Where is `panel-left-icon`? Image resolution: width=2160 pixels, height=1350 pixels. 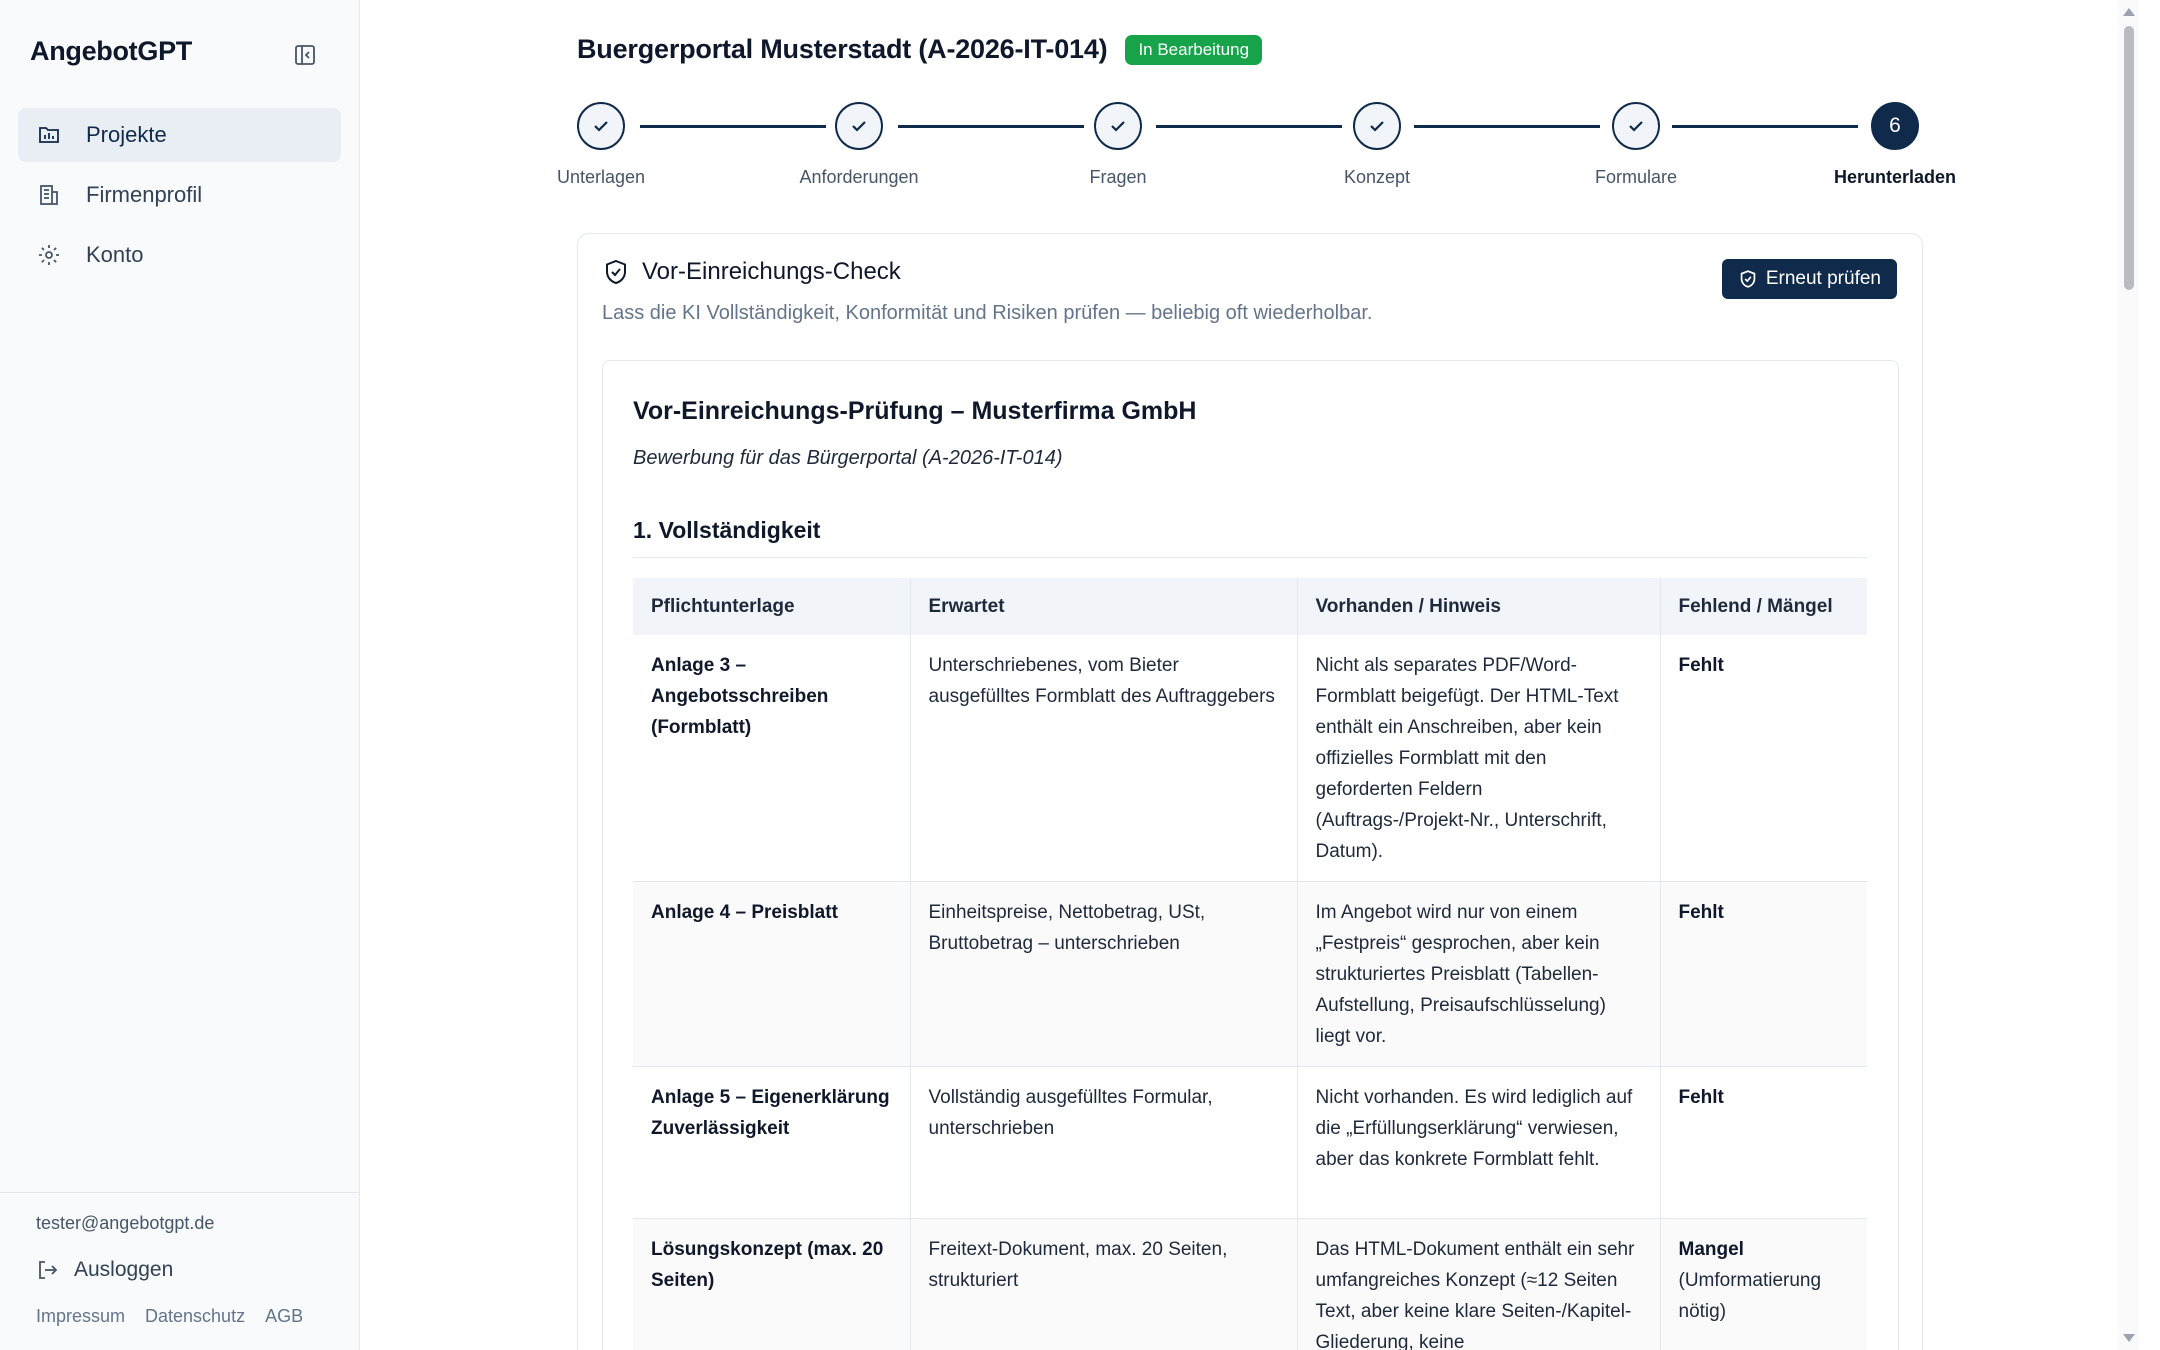
panel-left-icon is located at coordinates (305, 55).